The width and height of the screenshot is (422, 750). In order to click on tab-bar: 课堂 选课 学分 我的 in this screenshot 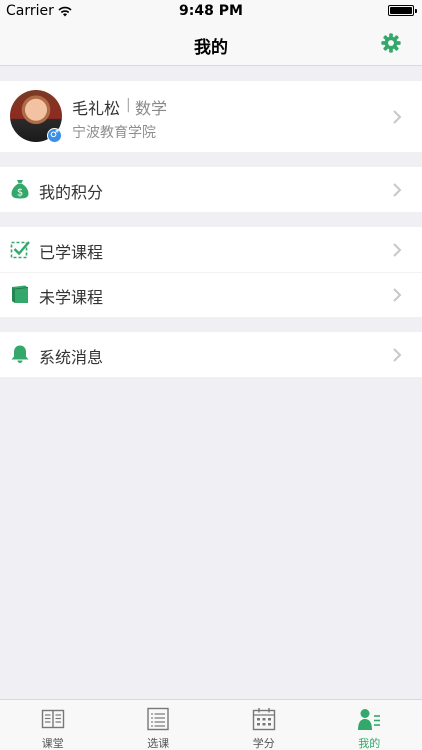, I will do `click(211, 724)`.